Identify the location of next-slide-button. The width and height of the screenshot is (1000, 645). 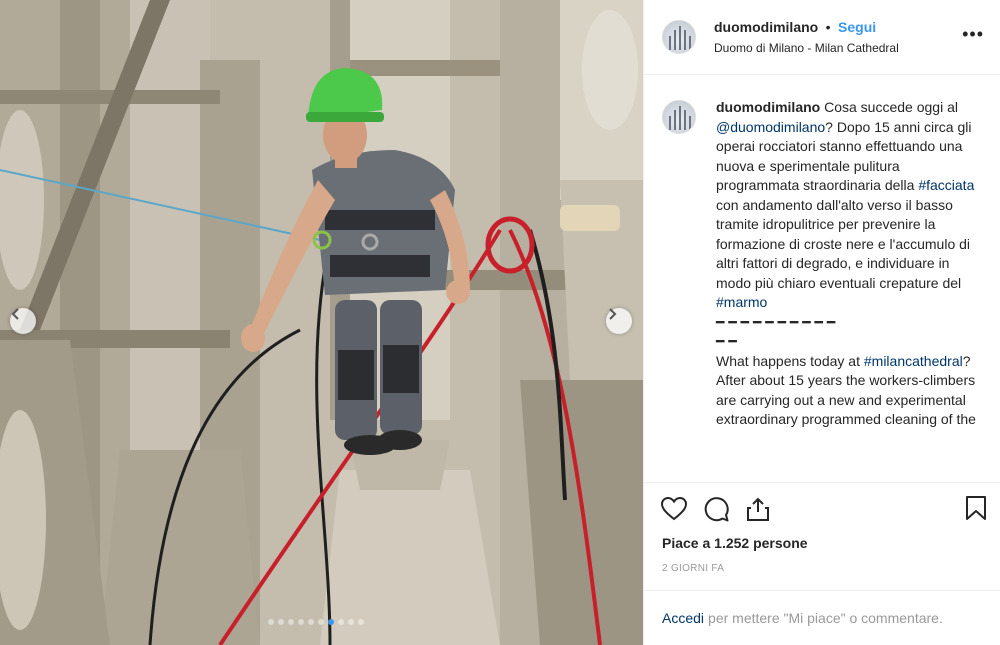
(619, 321).